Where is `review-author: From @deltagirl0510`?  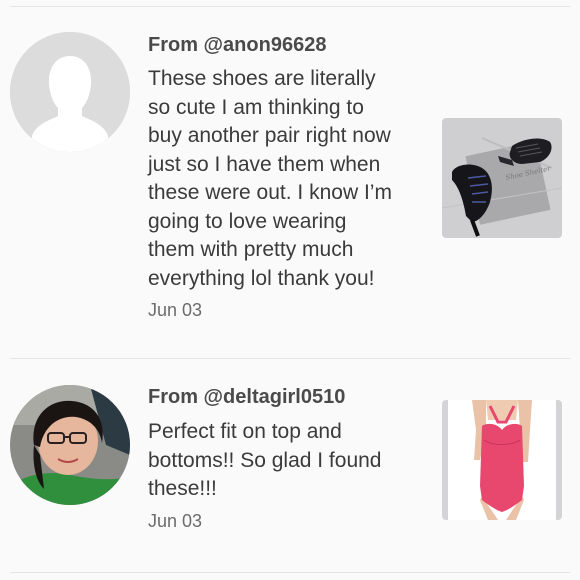
review-author: From @deltagirl0510 is located at coordinates (246, 397).